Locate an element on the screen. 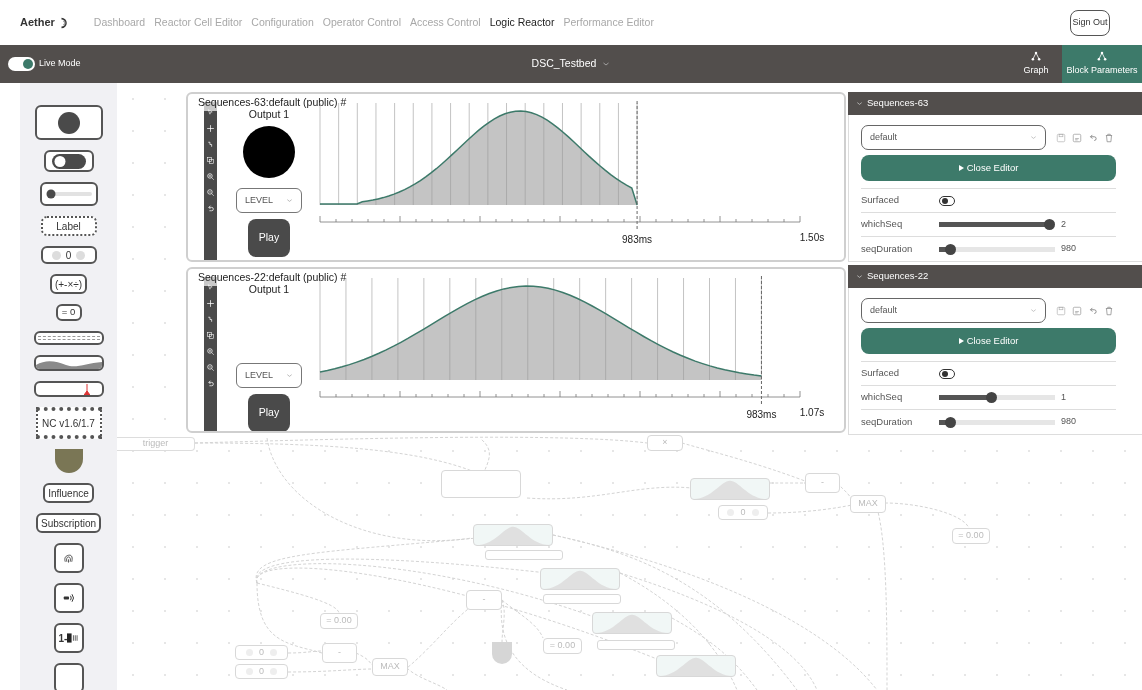 The width and height of the screenshot is (1142, 690). speaker-icon is located at coordinates (68, 598).